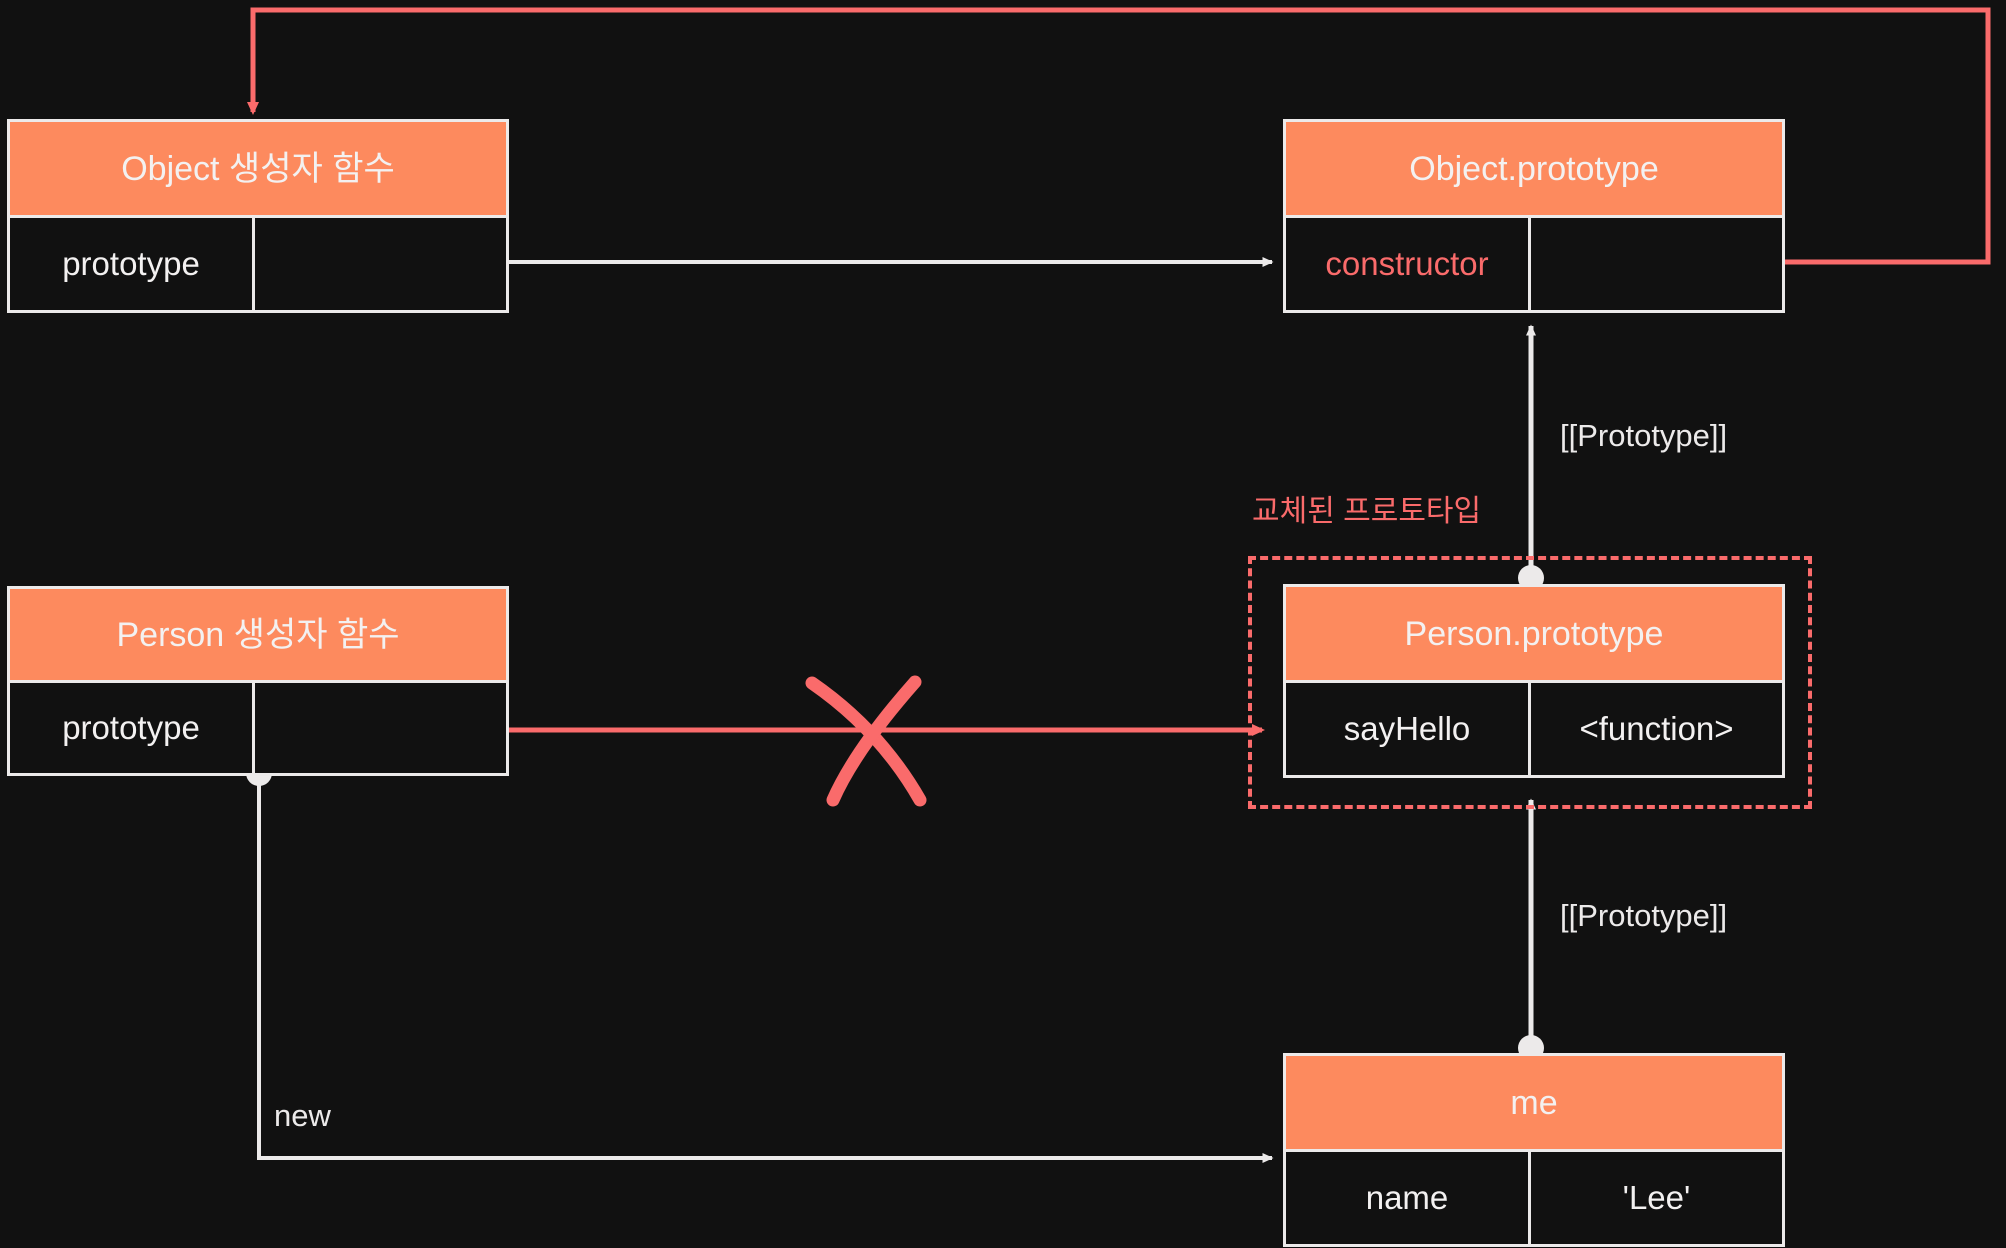 The image size is (2006, 1248). I want to click on table-row: constructor, so click(1534, 262).